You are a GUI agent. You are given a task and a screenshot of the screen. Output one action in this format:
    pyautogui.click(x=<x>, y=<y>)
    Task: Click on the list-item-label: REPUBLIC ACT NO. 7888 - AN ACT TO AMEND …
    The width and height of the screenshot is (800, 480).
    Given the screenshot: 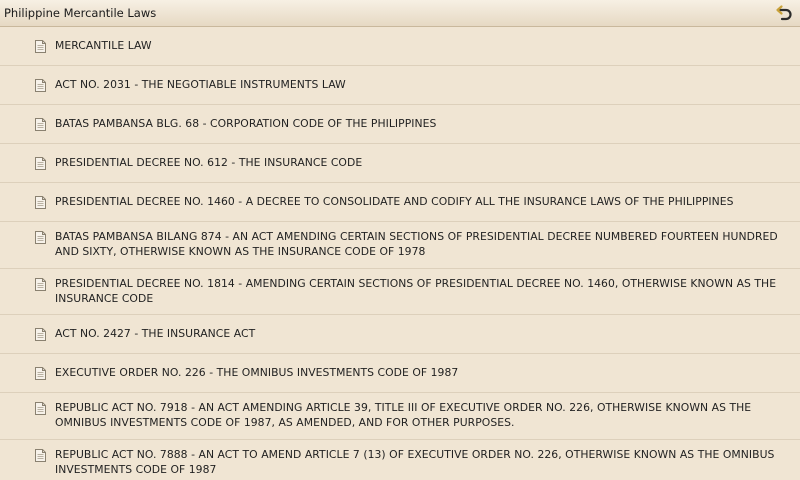 What is the action you would take?
    pyautogui.click(x=415, y=462)
    